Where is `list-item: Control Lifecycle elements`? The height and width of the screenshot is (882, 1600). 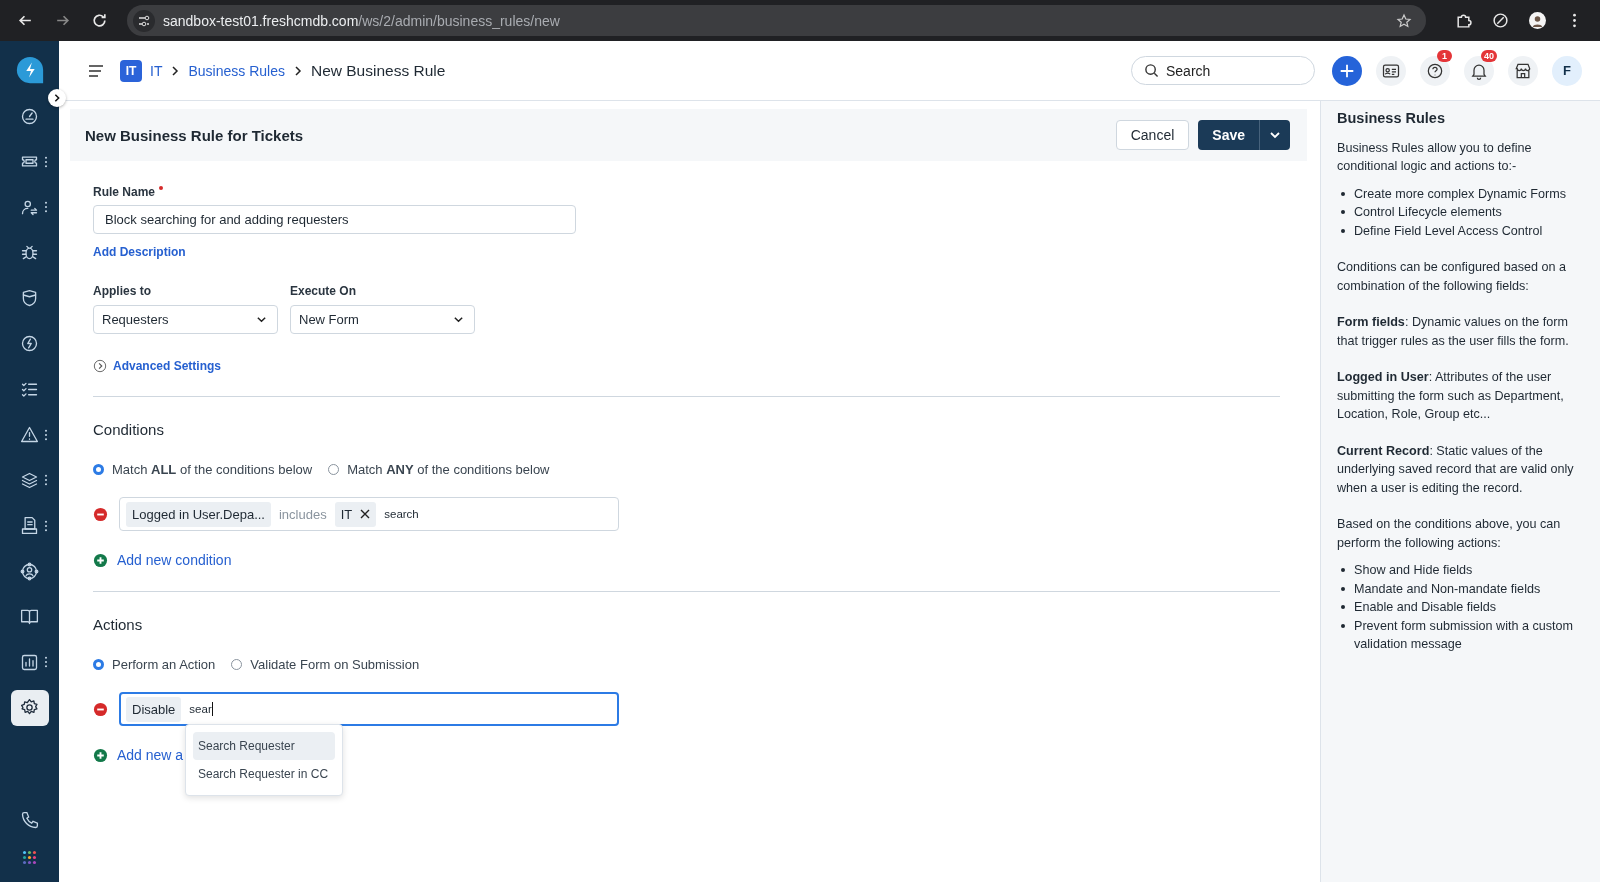 list-item: Control Lifecycle elements is located at coordinates (1428, 212).